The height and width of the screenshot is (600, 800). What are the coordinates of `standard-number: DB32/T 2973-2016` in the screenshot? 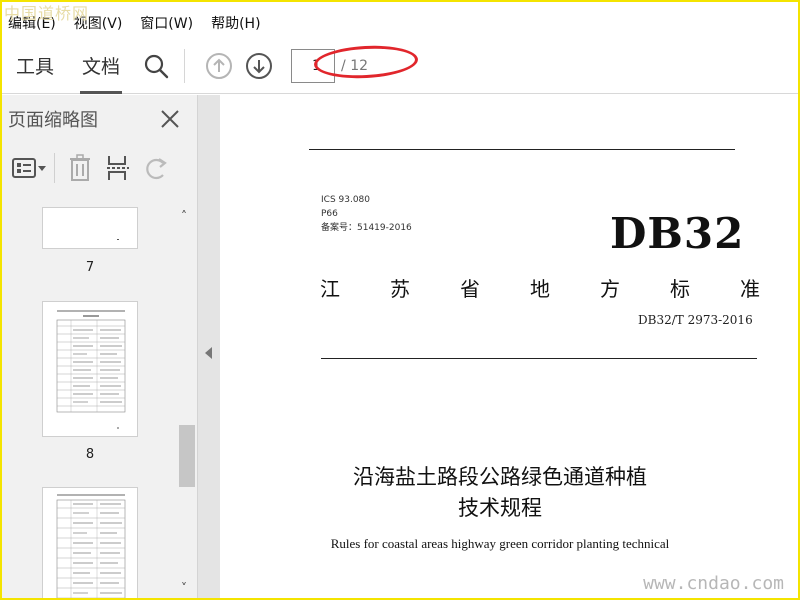 It's located at (695, 320).